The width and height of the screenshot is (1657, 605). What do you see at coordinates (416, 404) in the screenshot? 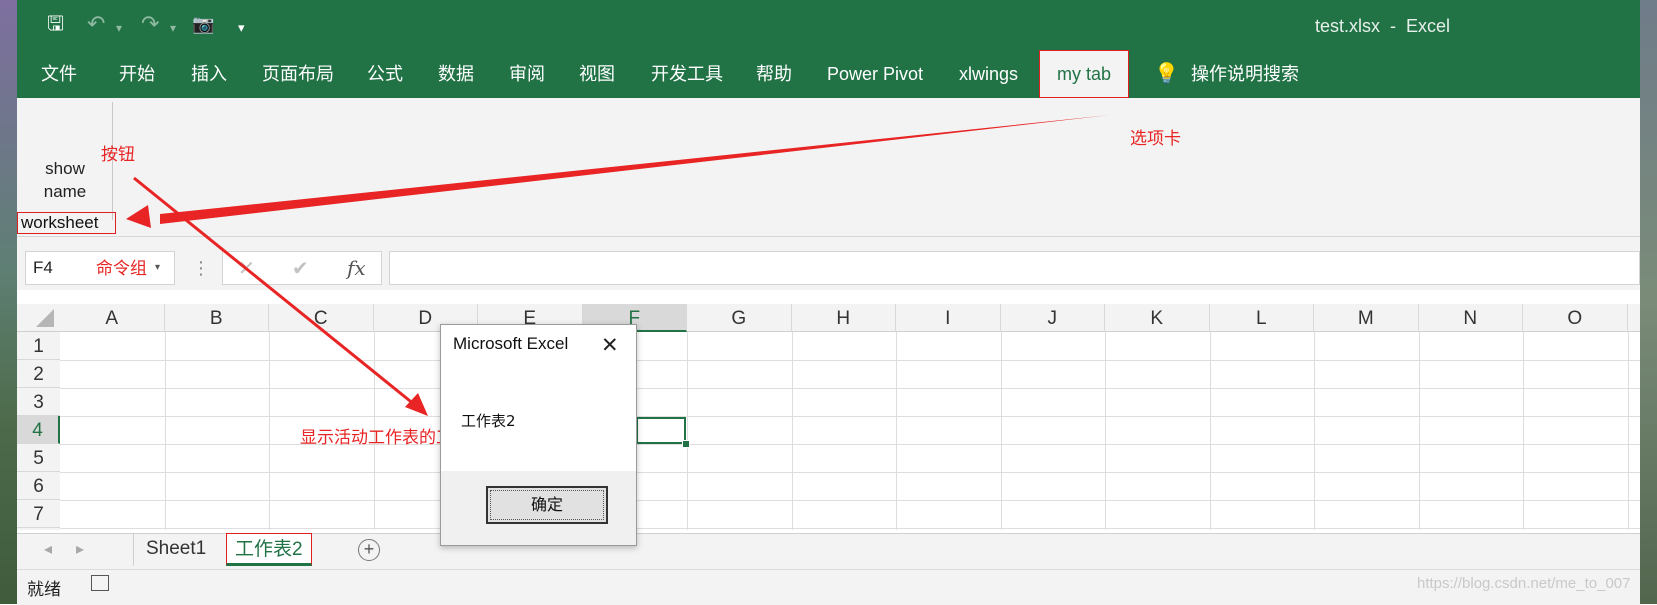
I see `arrowhead-dialog` at bounding box center [416, 404].